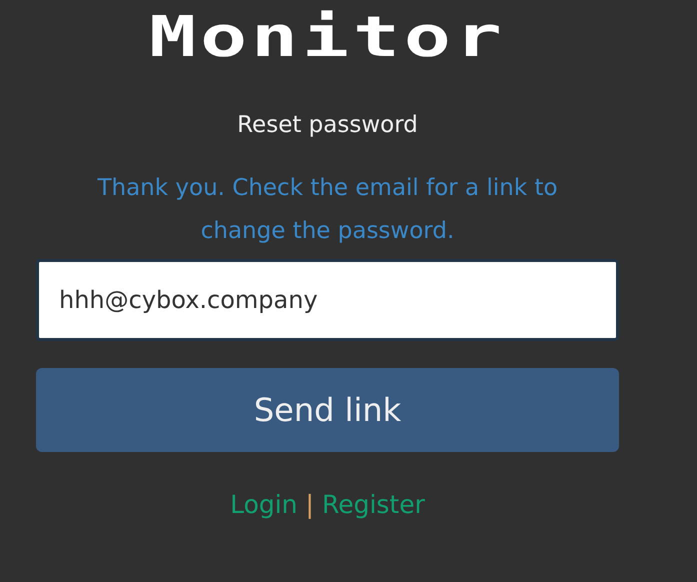 Image resolution: width=697 pixels, height=582 pixels. Describe the element at coordinates (327, 32) in the screenshot. I see `logo: Monitor` at that location.